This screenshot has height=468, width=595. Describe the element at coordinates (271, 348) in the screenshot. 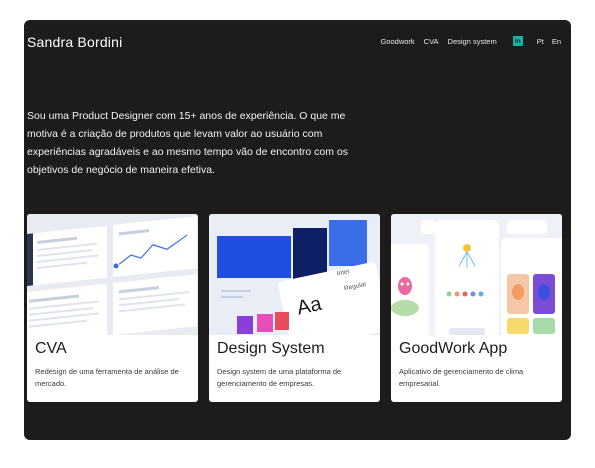

I see `card-title: Design System` at that location.